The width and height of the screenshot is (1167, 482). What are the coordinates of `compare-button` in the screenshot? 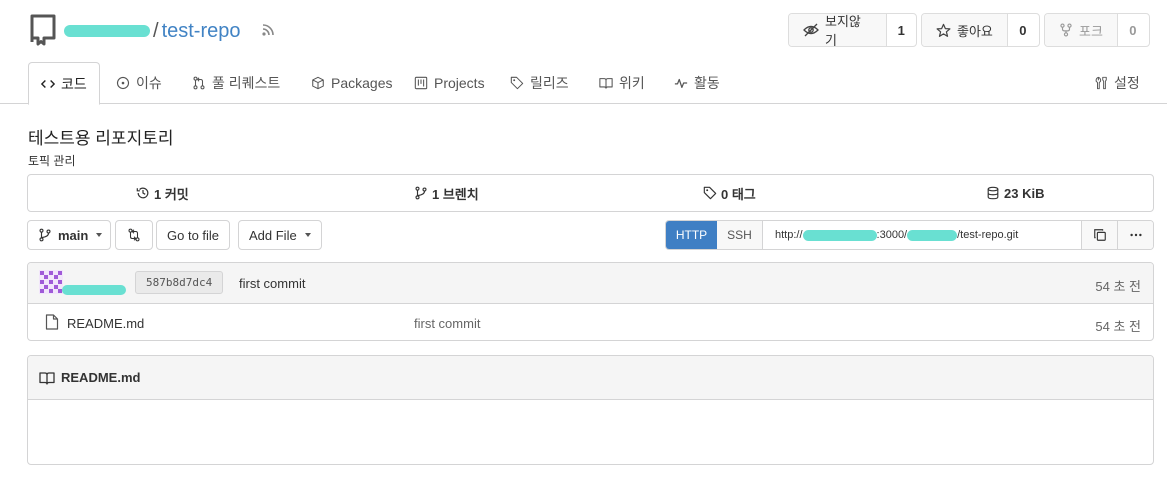 It's located at (134, 235).